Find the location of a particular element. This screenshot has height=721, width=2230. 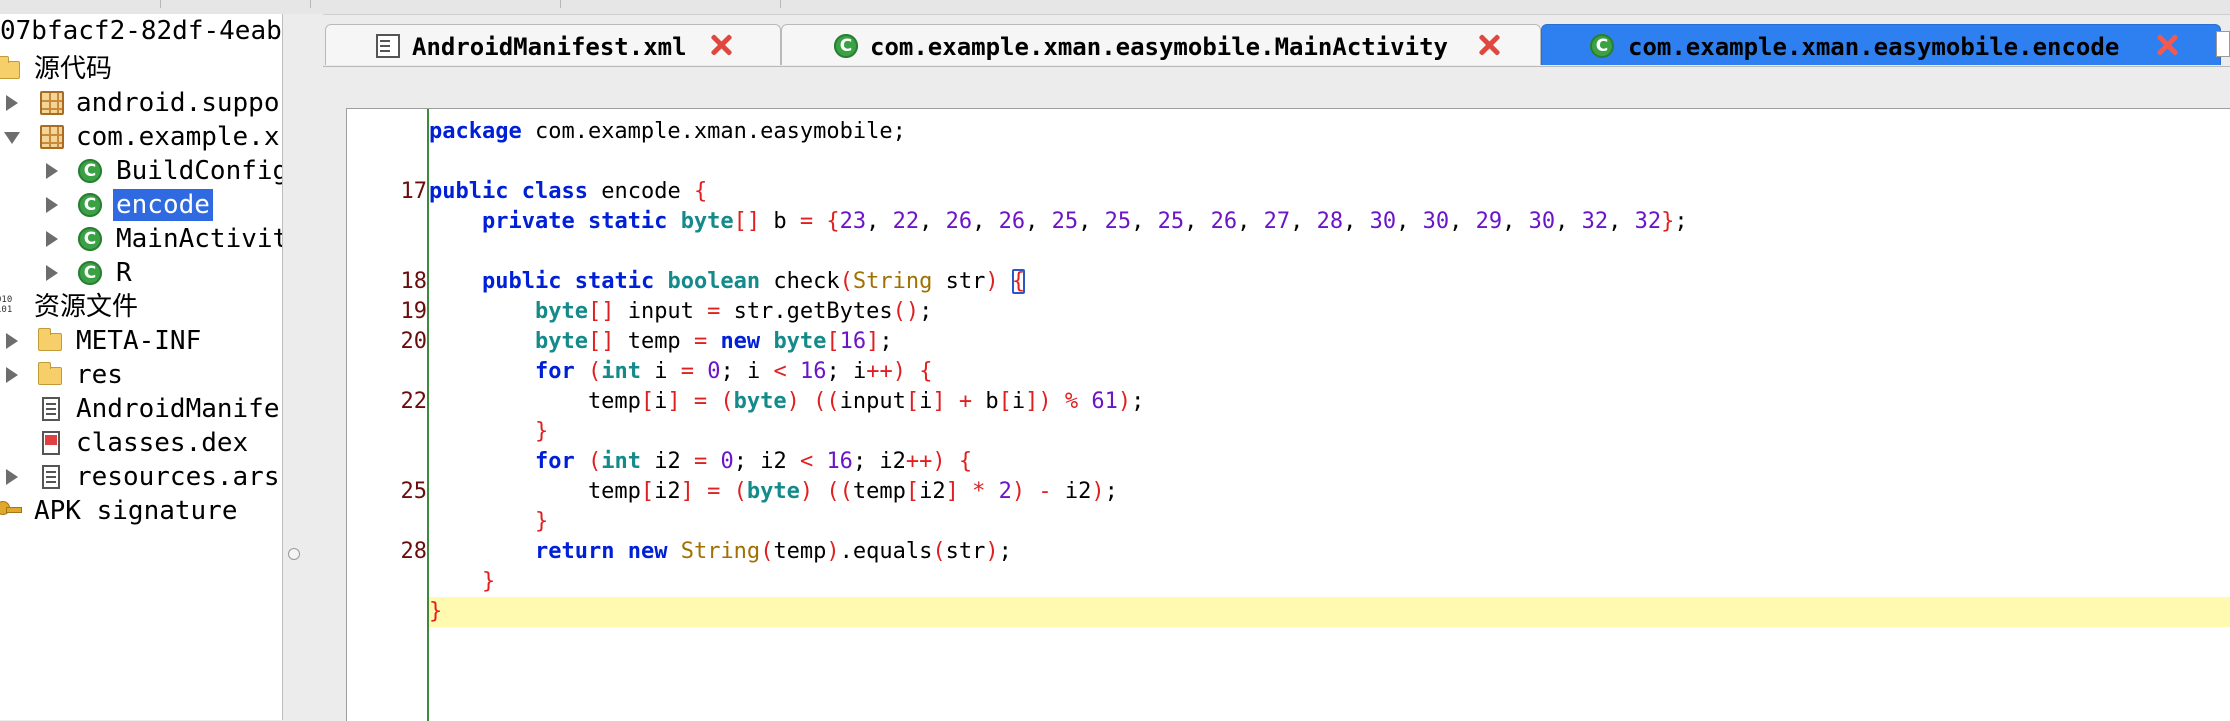

line-number: 19 is located at coordinates (414, 311).